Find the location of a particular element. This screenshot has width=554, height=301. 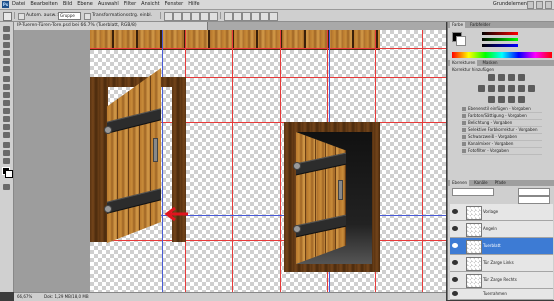

distribute-top-icon is located at coordinates (228, 16).